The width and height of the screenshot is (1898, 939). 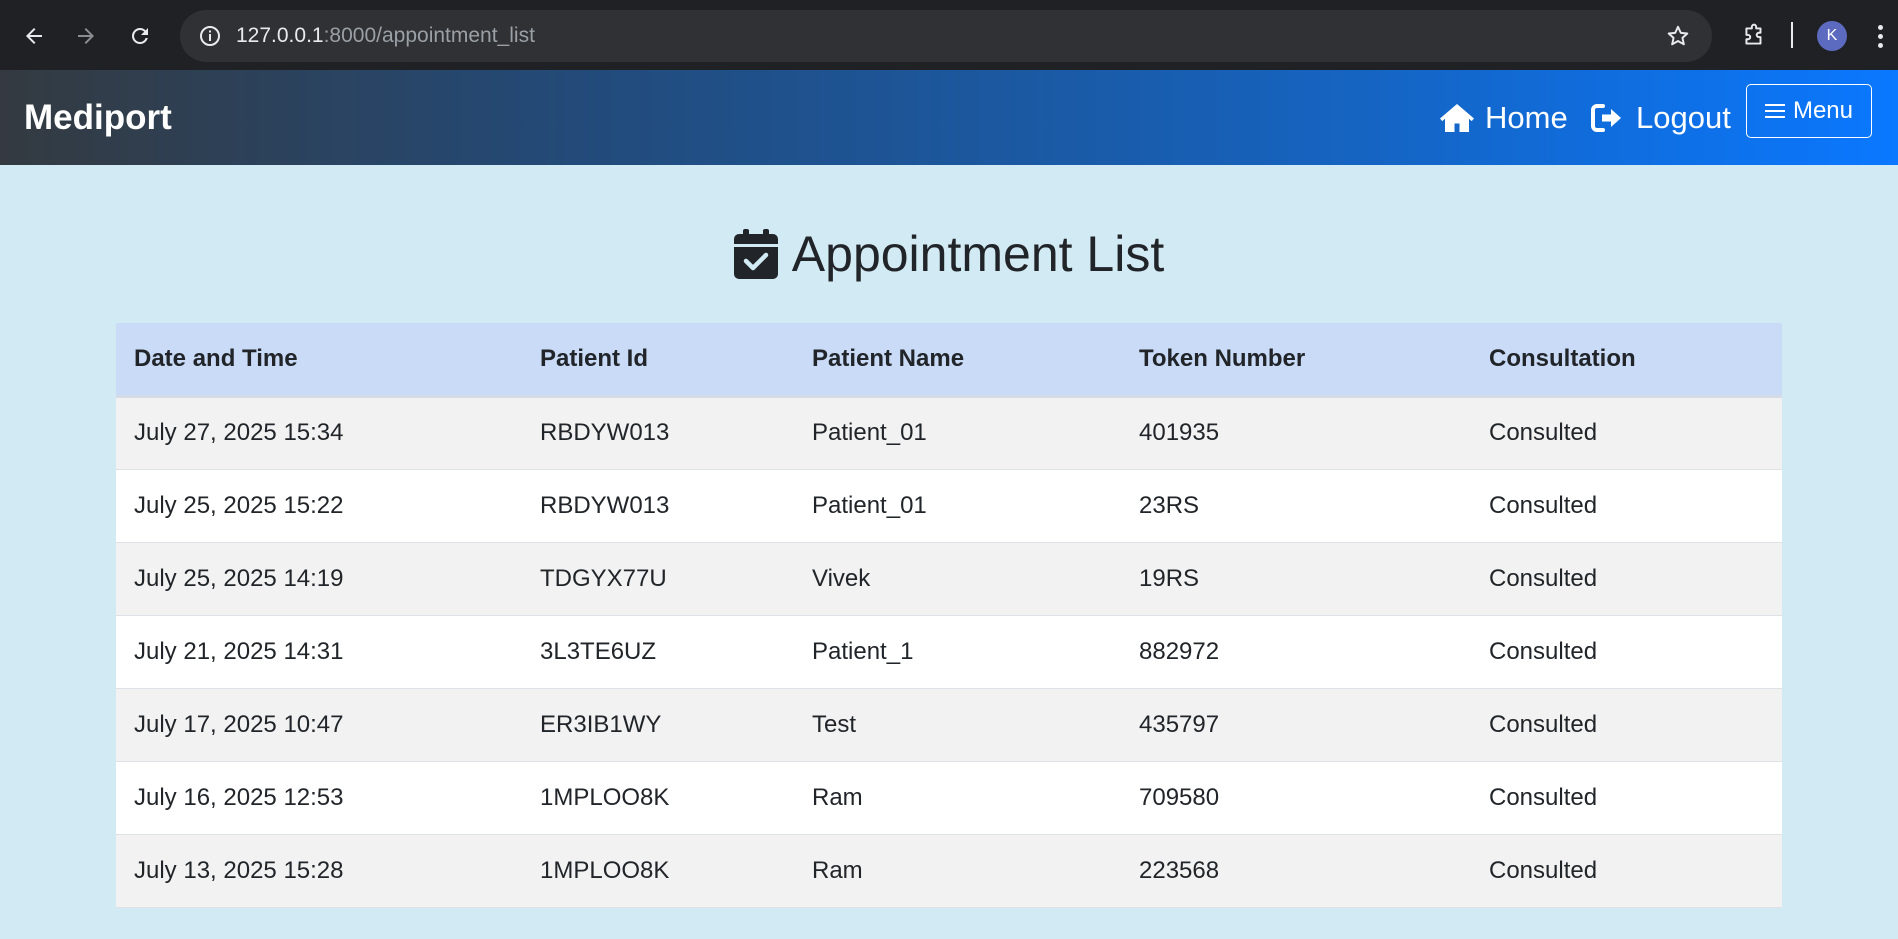 What do you see at coordinates (834, 724) in the screenshot?
I see `cell-patient-name: Test` at bounding box center [834, 724].